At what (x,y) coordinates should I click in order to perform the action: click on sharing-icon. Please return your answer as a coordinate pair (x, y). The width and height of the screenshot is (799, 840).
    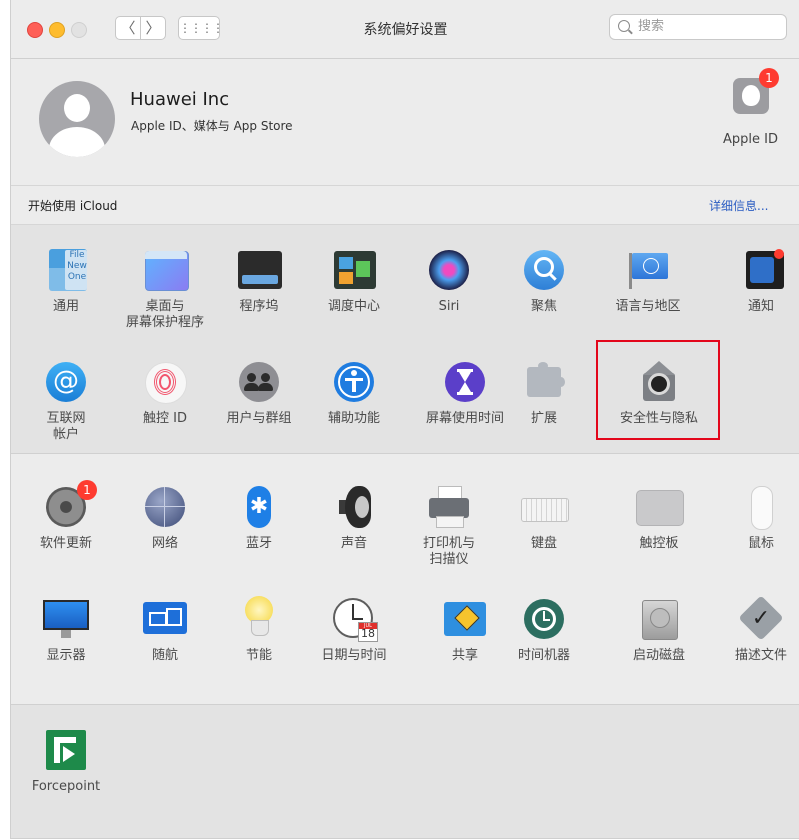
    Looking at the image, I should click on (465, 619).